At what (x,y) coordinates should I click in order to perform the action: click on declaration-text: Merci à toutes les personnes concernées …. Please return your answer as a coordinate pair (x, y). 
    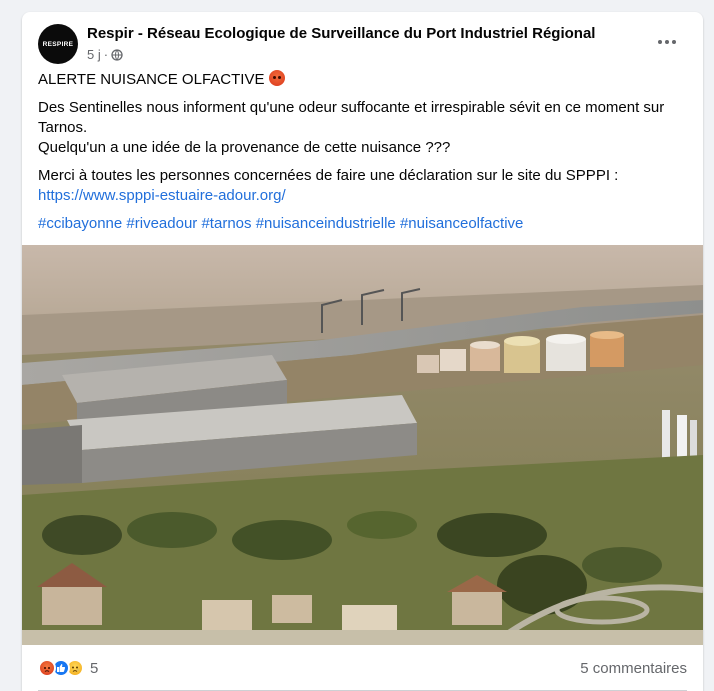
    Looking at the image, I should click on (328, 175).